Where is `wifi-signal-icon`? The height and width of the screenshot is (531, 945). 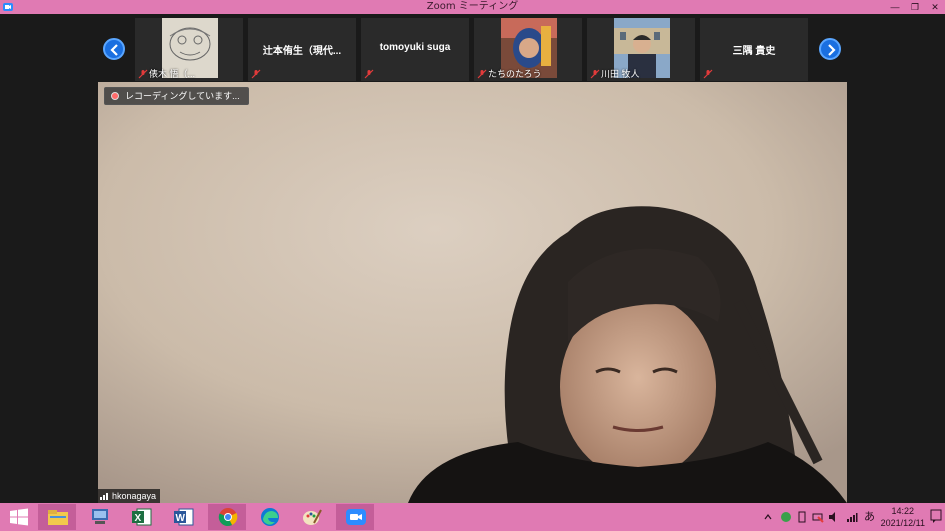
wifi-signal-icon is located at coordinates (852, 517).